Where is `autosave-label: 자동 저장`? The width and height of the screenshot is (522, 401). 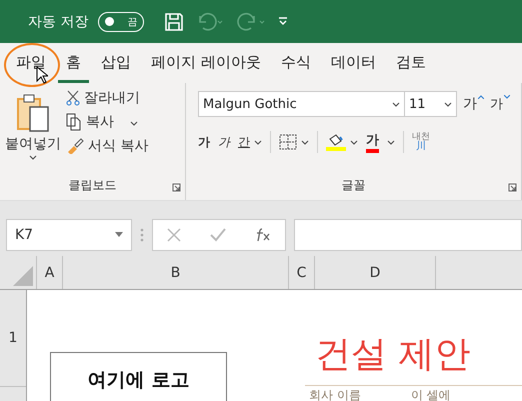
autosave-label: 자동 저장 is located at coordinates (58, 21).